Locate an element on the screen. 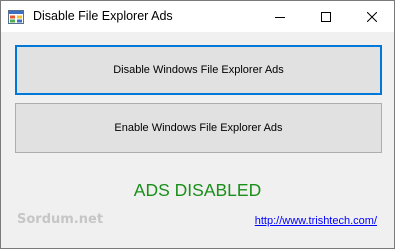 This screenshot has width=395, height=249. title-bar: Disable File Explorer Ads is located at coordinates (197, 16).